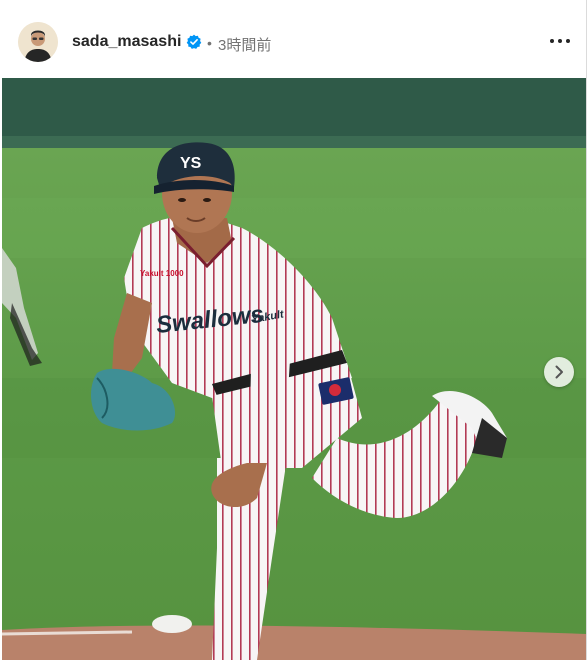 The height and width of the screenshot is (660, 587). I want to click on chevron-right-icon, so click(559, 372).